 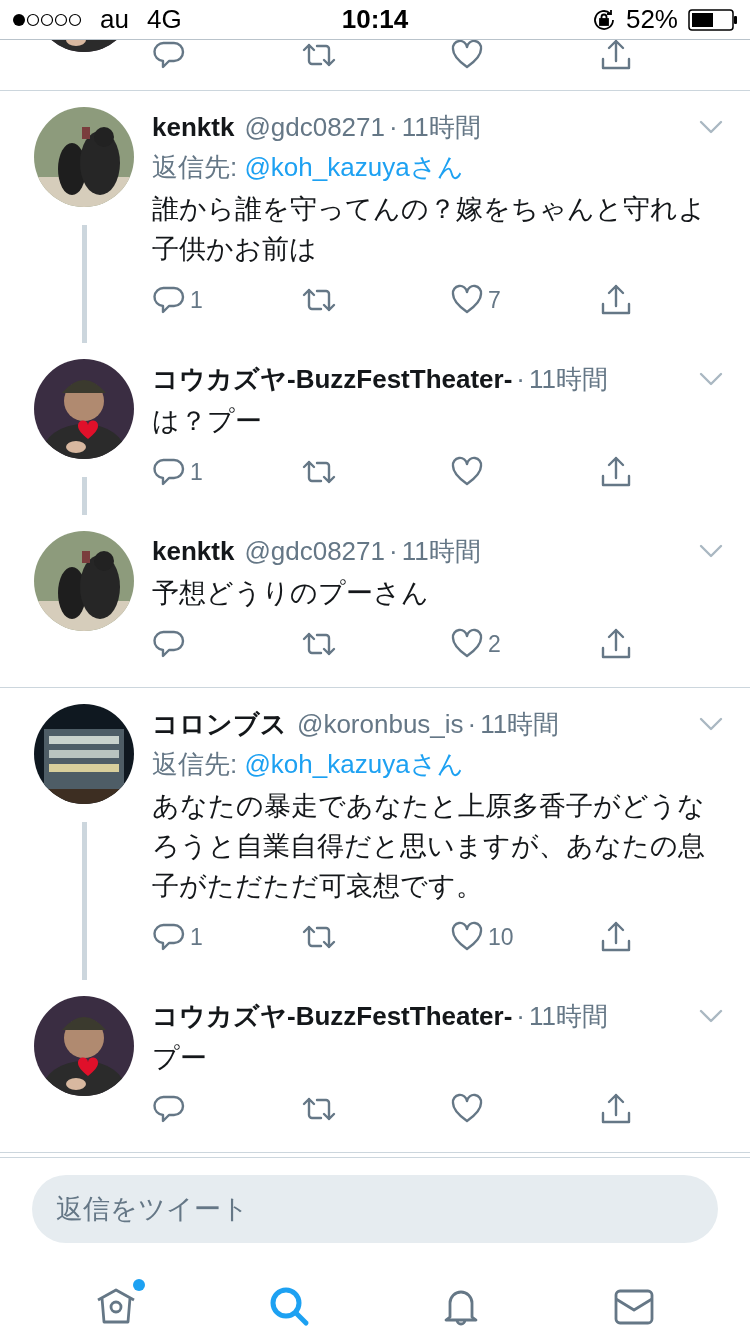 I want to click on like-count: 7, so click(x=494, y=300).